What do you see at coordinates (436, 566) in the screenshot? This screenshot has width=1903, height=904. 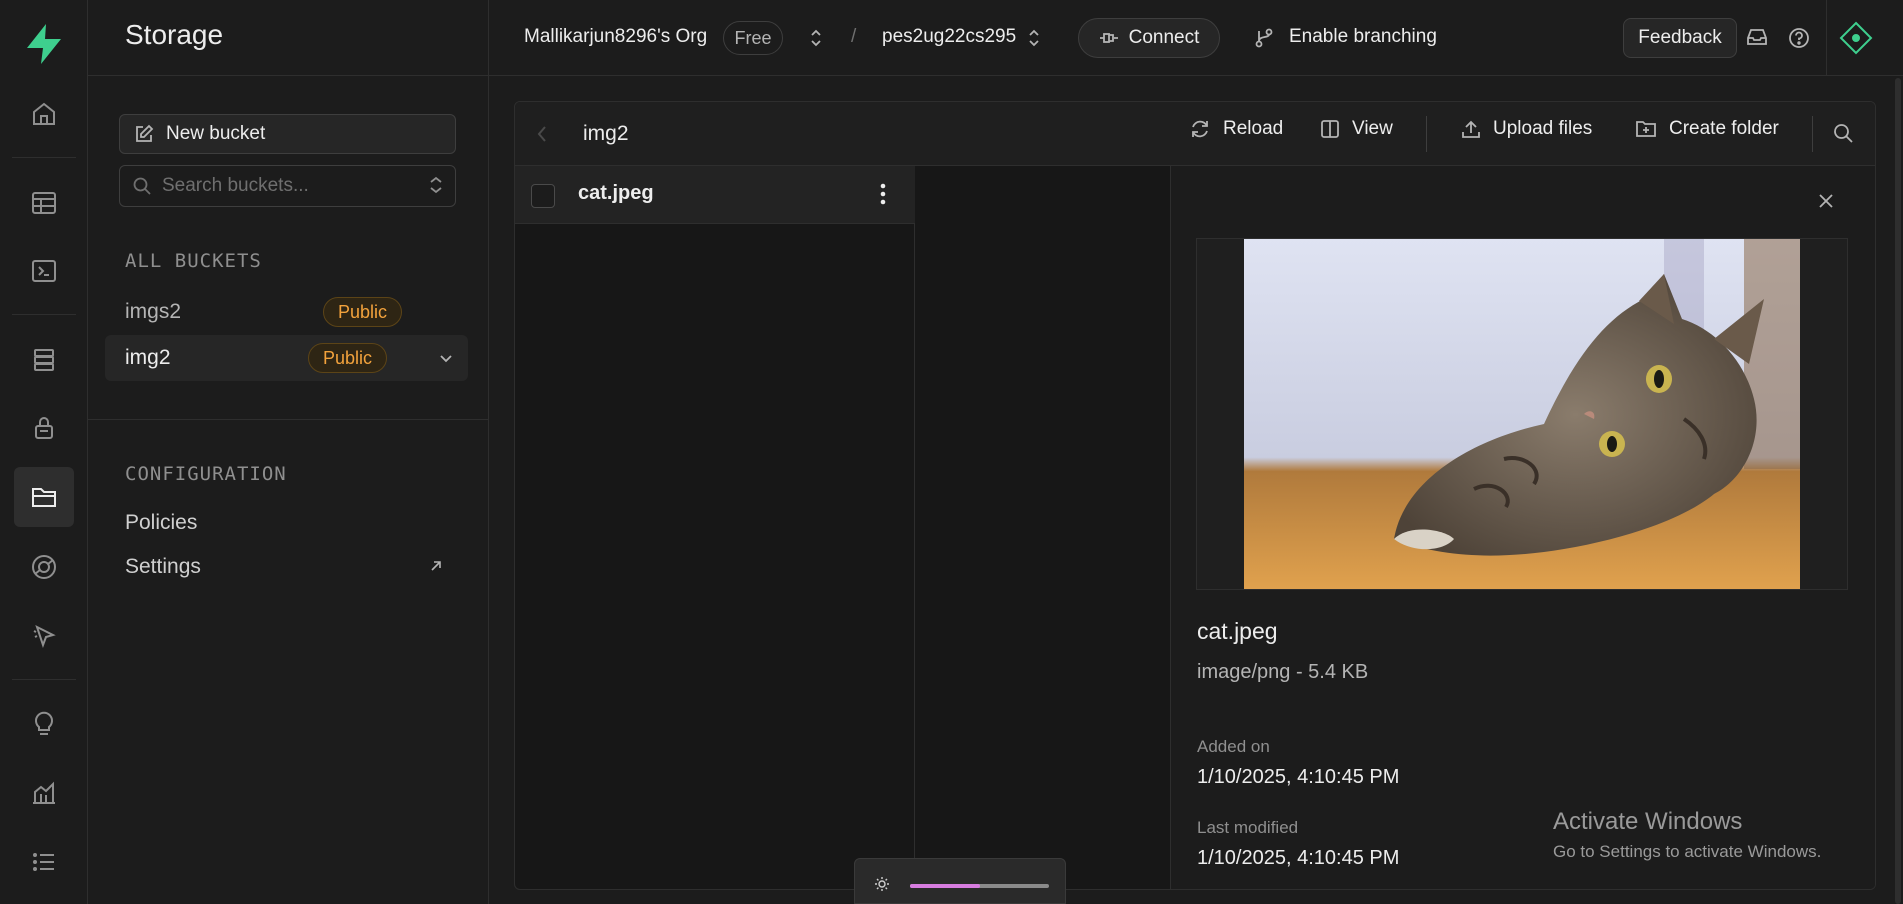 I see `external-link-icon` at bounding box center [436, 566].